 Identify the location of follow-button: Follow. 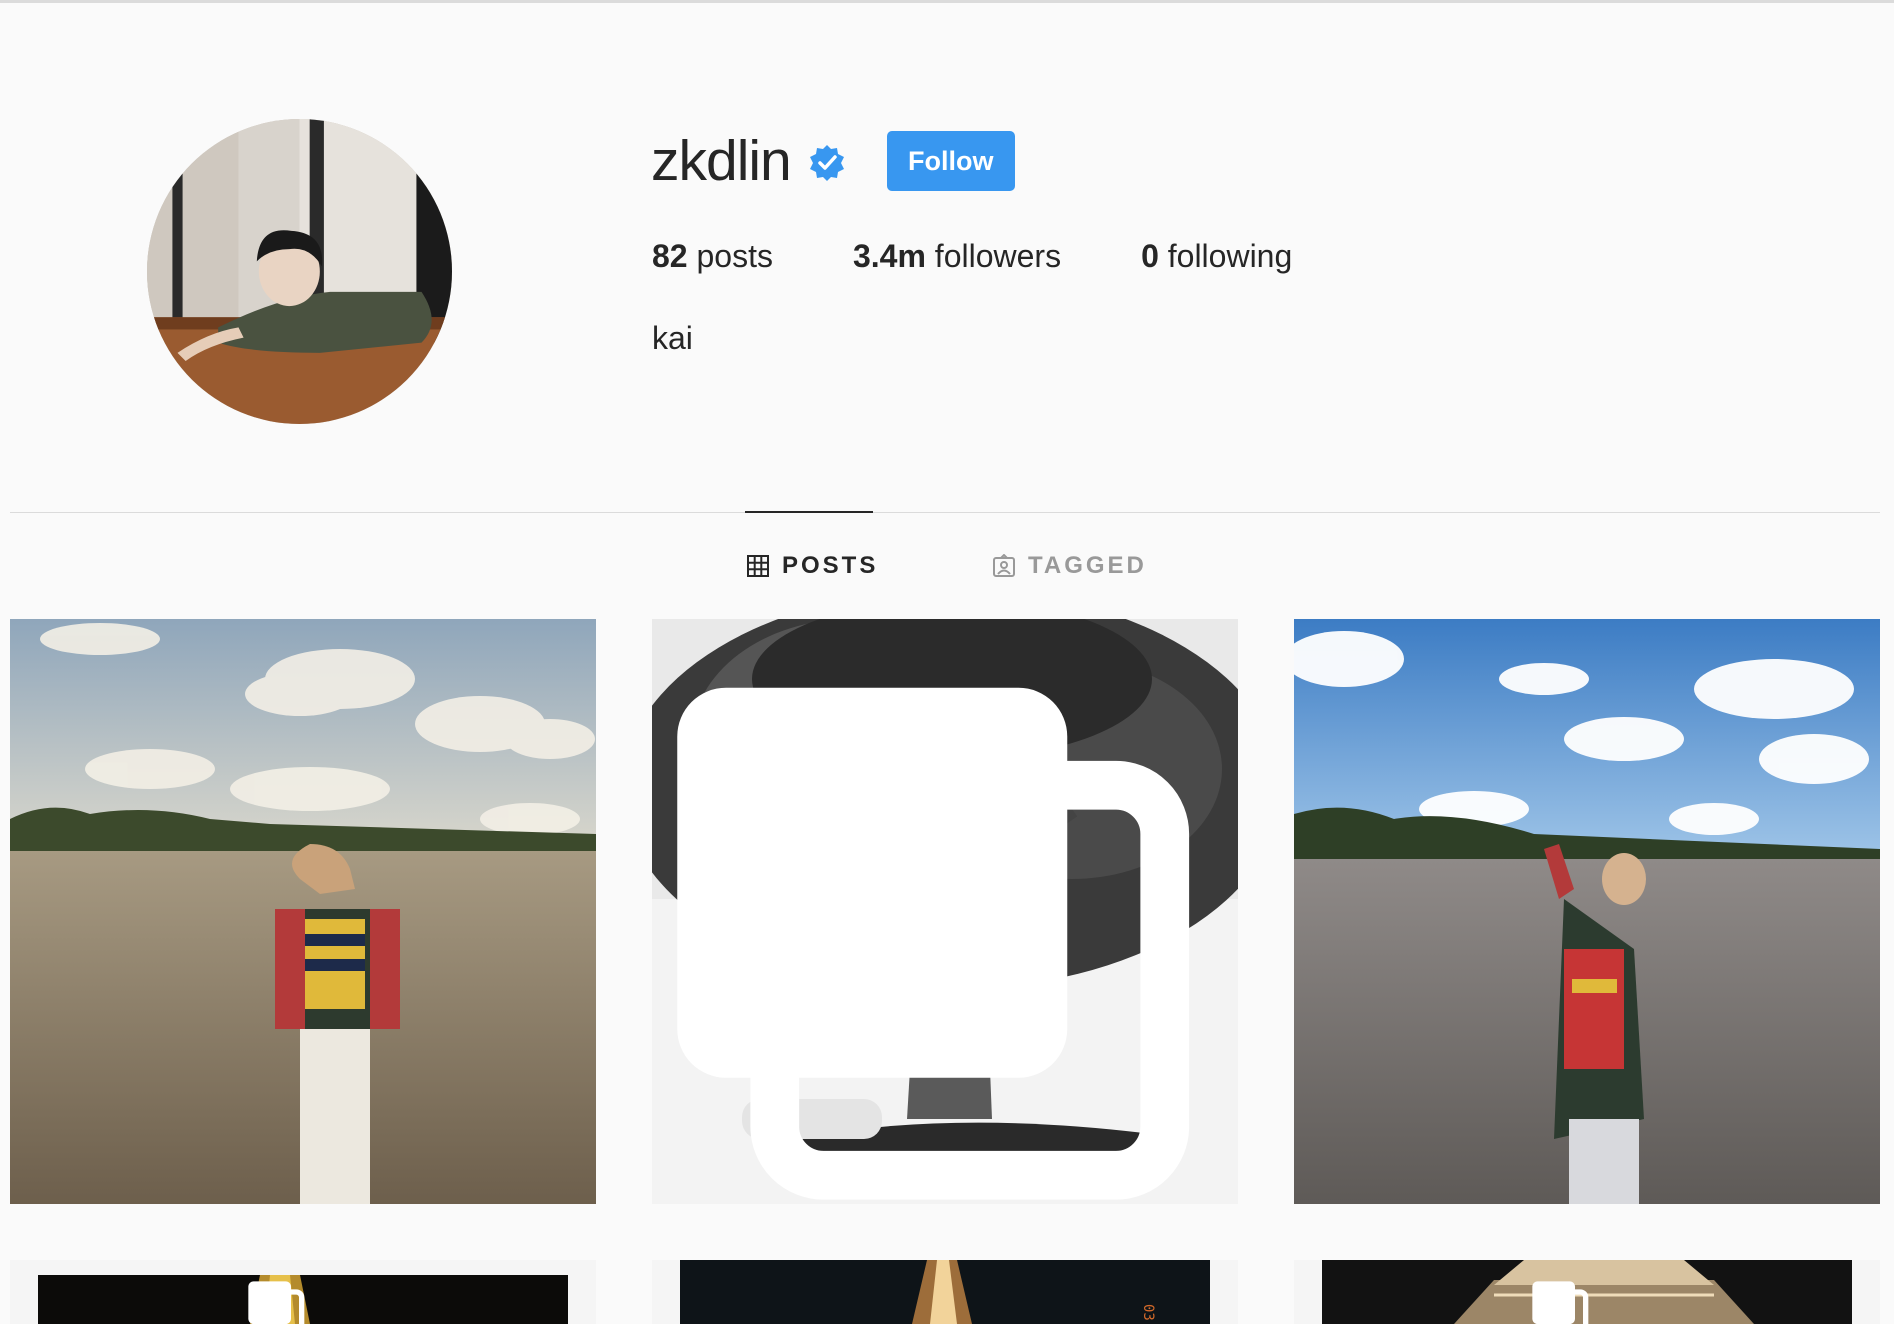
(950, 161).